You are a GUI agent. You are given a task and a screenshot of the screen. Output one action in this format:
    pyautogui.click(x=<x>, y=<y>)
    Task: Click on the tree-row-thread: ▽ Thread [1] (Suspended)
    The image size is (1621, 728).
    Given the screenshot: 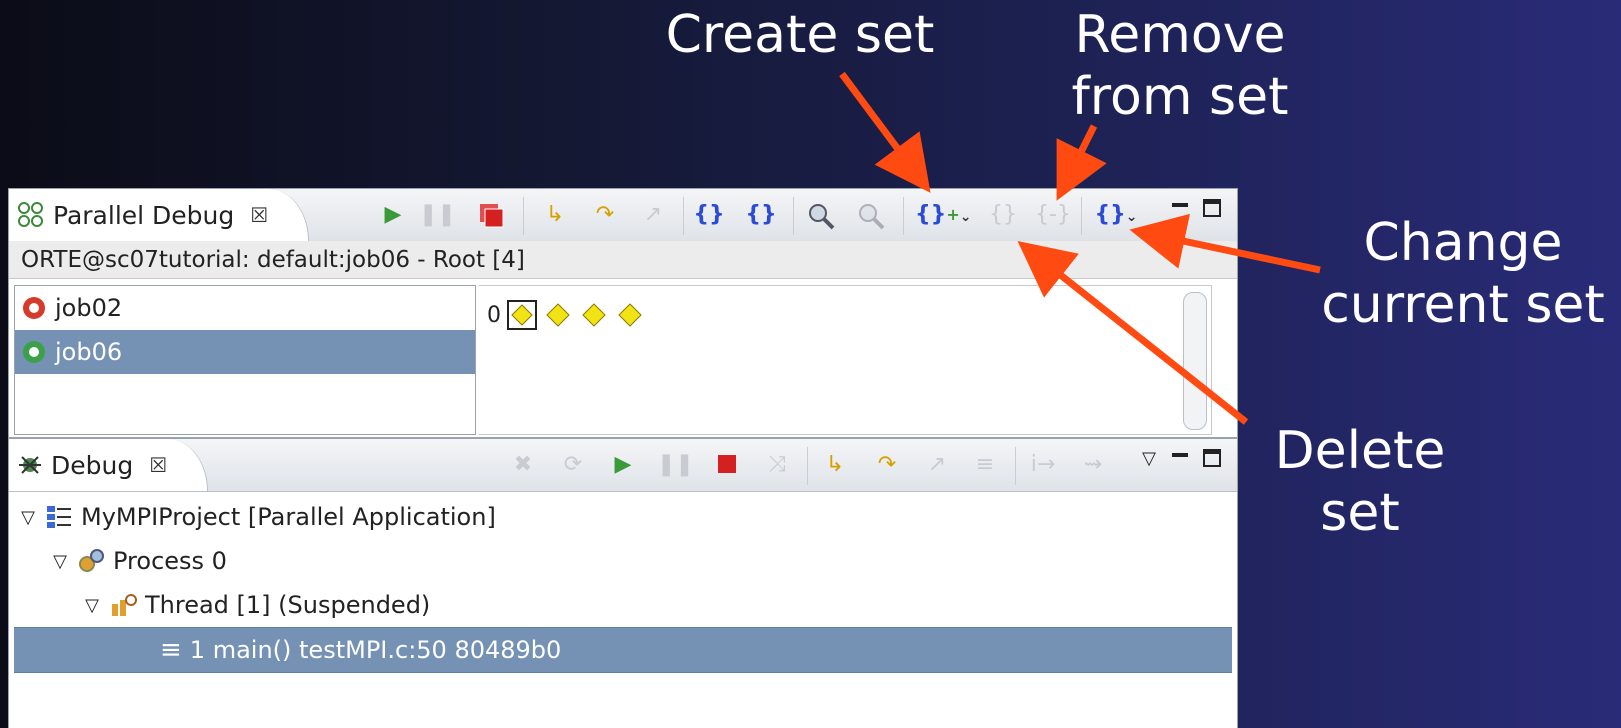 What is the action you would take?
    pyautogui.click(x=623, y=605)
    